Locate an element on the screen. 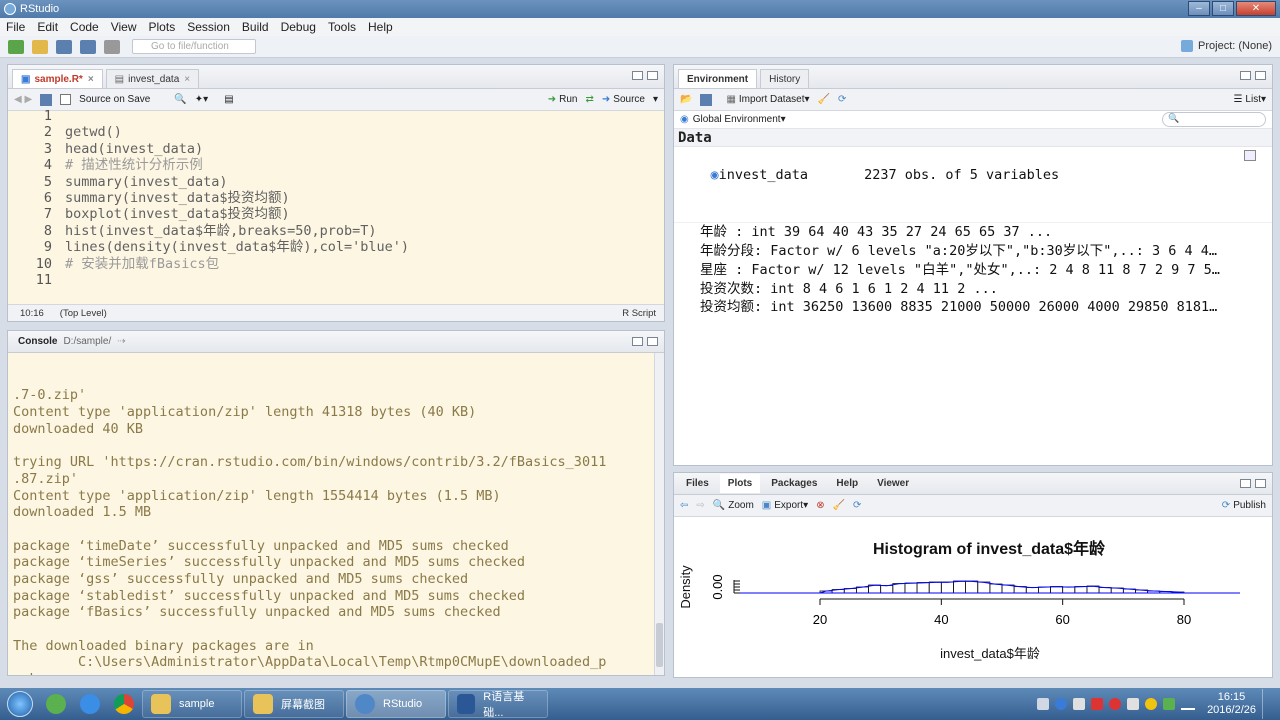 The image size is (1280, 720). tab-history: History is located at coordinates (785, 78).